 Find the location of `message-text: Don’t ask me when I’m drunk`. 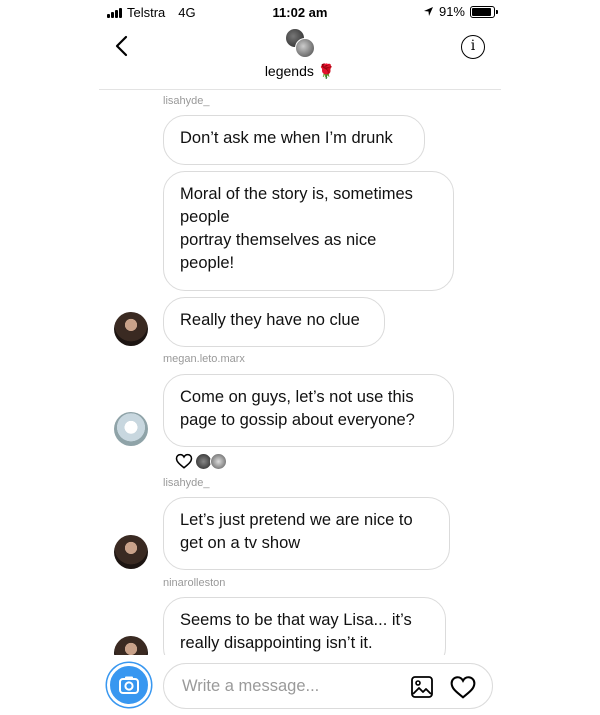

message-text: Don’t ask me when I’m drunk is located at coordinates (286, 138).